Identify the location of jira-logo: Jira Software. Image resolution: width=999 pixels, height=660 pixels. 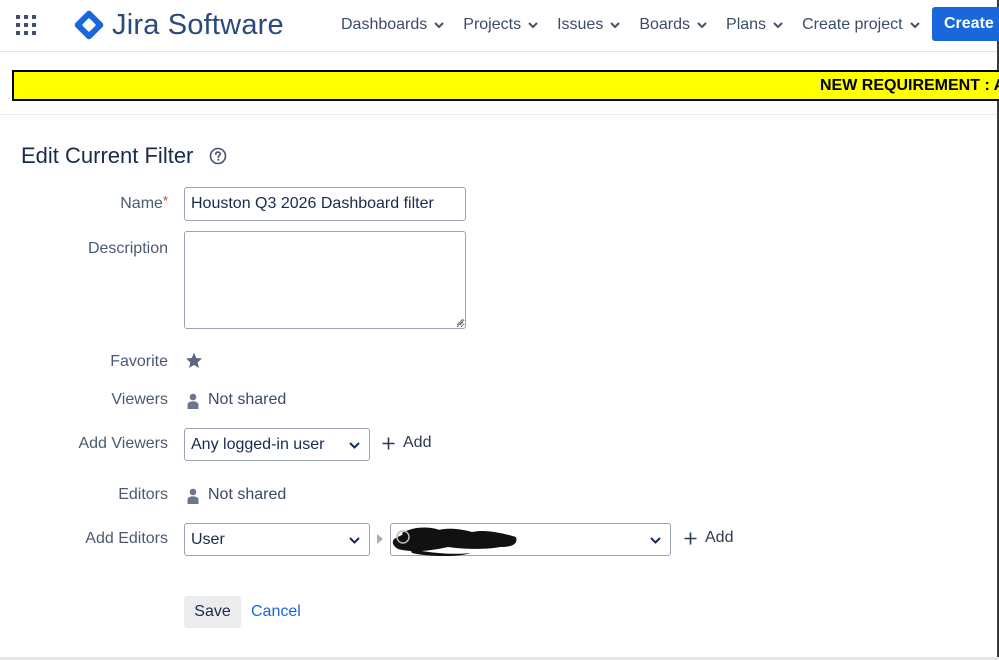
(178, 25).